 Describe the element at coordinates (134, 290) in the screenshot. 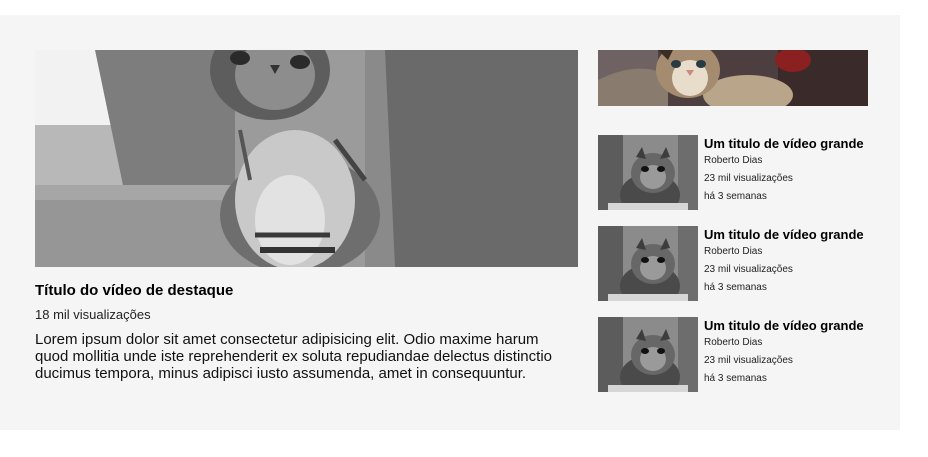

I see `featured-title: Título do vídeo de destaque` at that location.